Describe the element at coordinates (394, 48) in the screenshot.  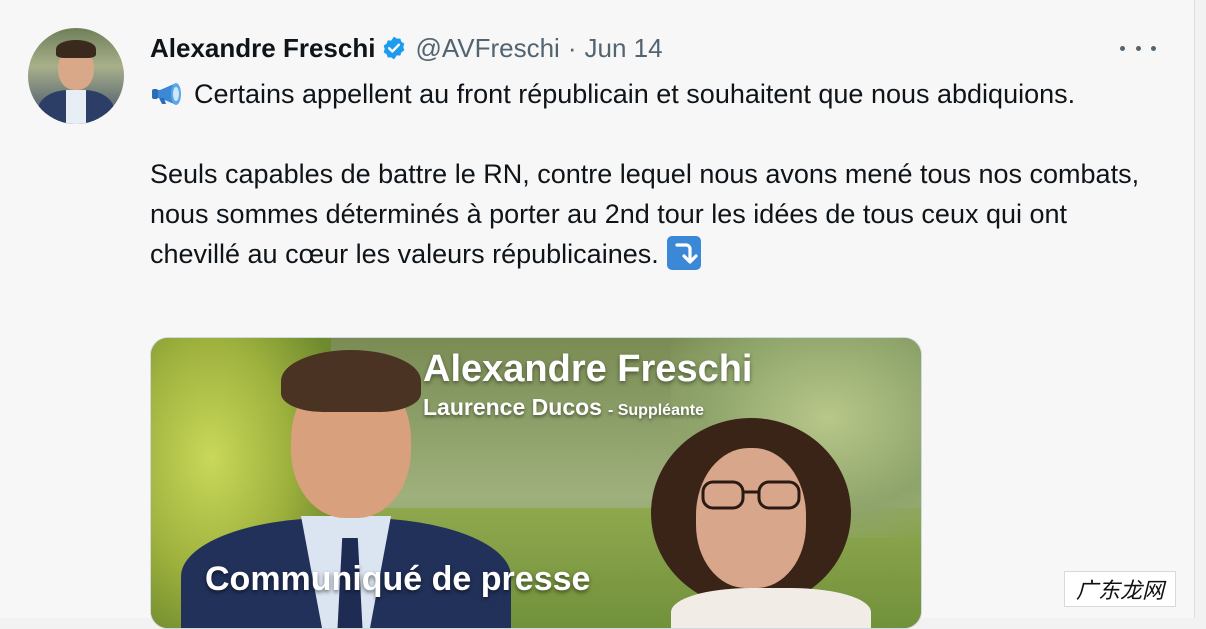
I see `verified-badge-icon` at that location.